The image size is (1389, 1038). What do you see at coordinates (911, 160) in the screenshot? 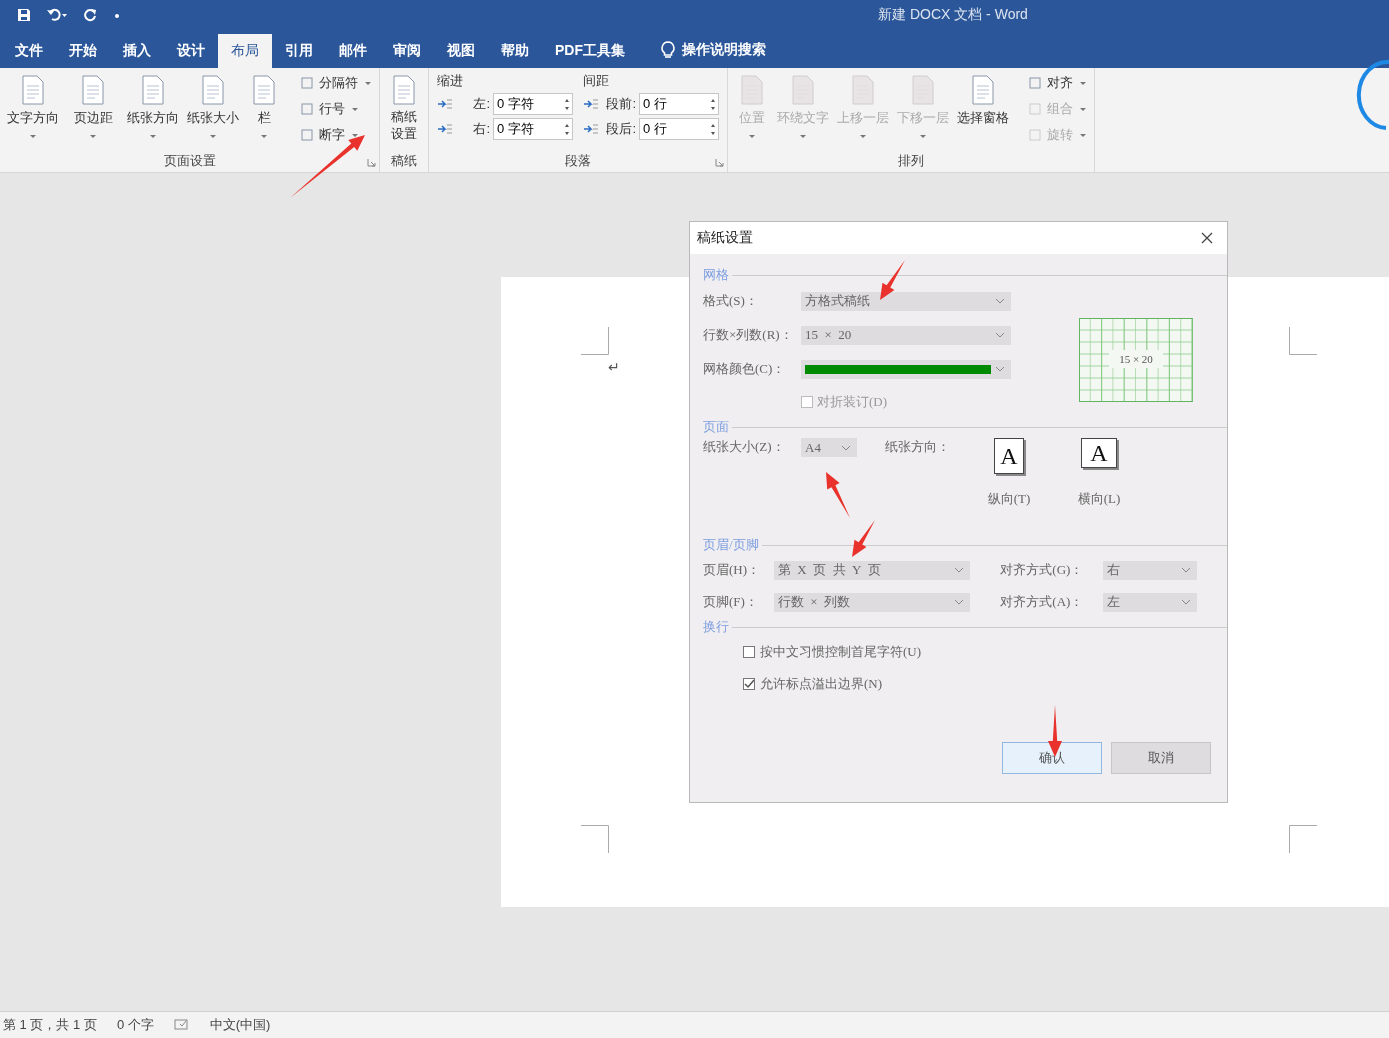
I see `group-label: 排列` at bounding box center [911, 160].